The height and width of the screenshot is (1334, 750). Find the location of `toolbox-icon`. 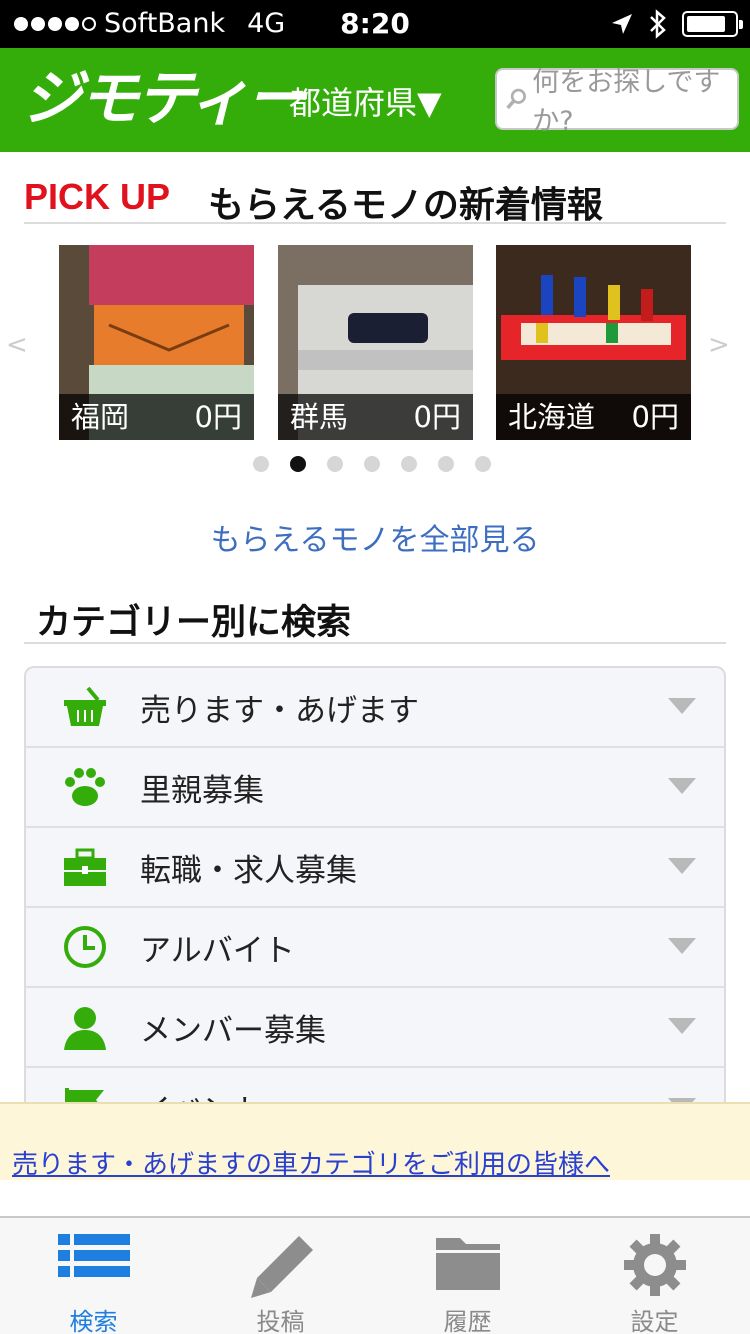

toolbox-icon is located at coordinates (85, 867).